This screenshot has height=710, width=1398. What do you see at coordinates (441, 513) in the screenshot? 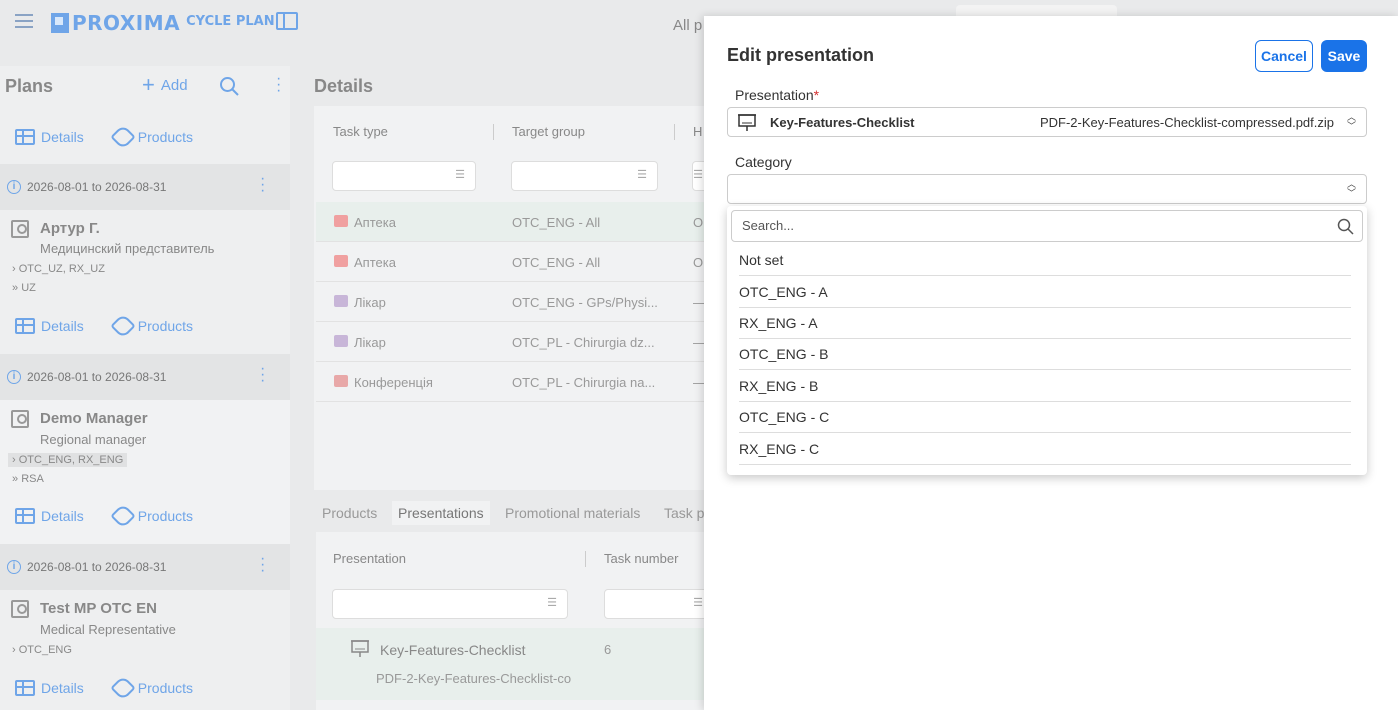
I see `tab-presentations: Presentations` at bounding box center [441, 513].